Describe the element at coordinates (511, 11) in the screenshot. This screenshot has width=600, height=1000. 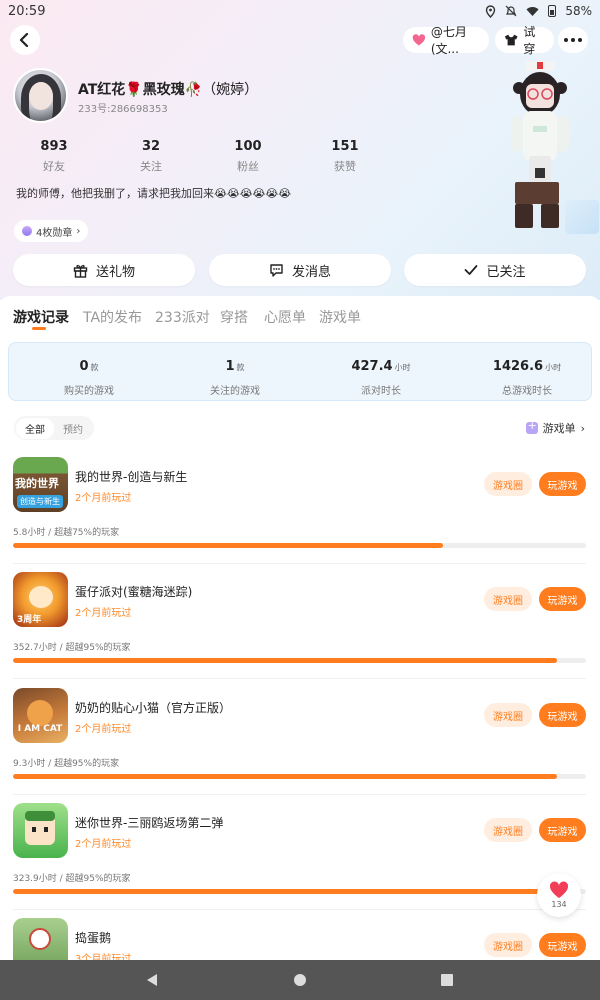
I see `mute-icon` at that location.